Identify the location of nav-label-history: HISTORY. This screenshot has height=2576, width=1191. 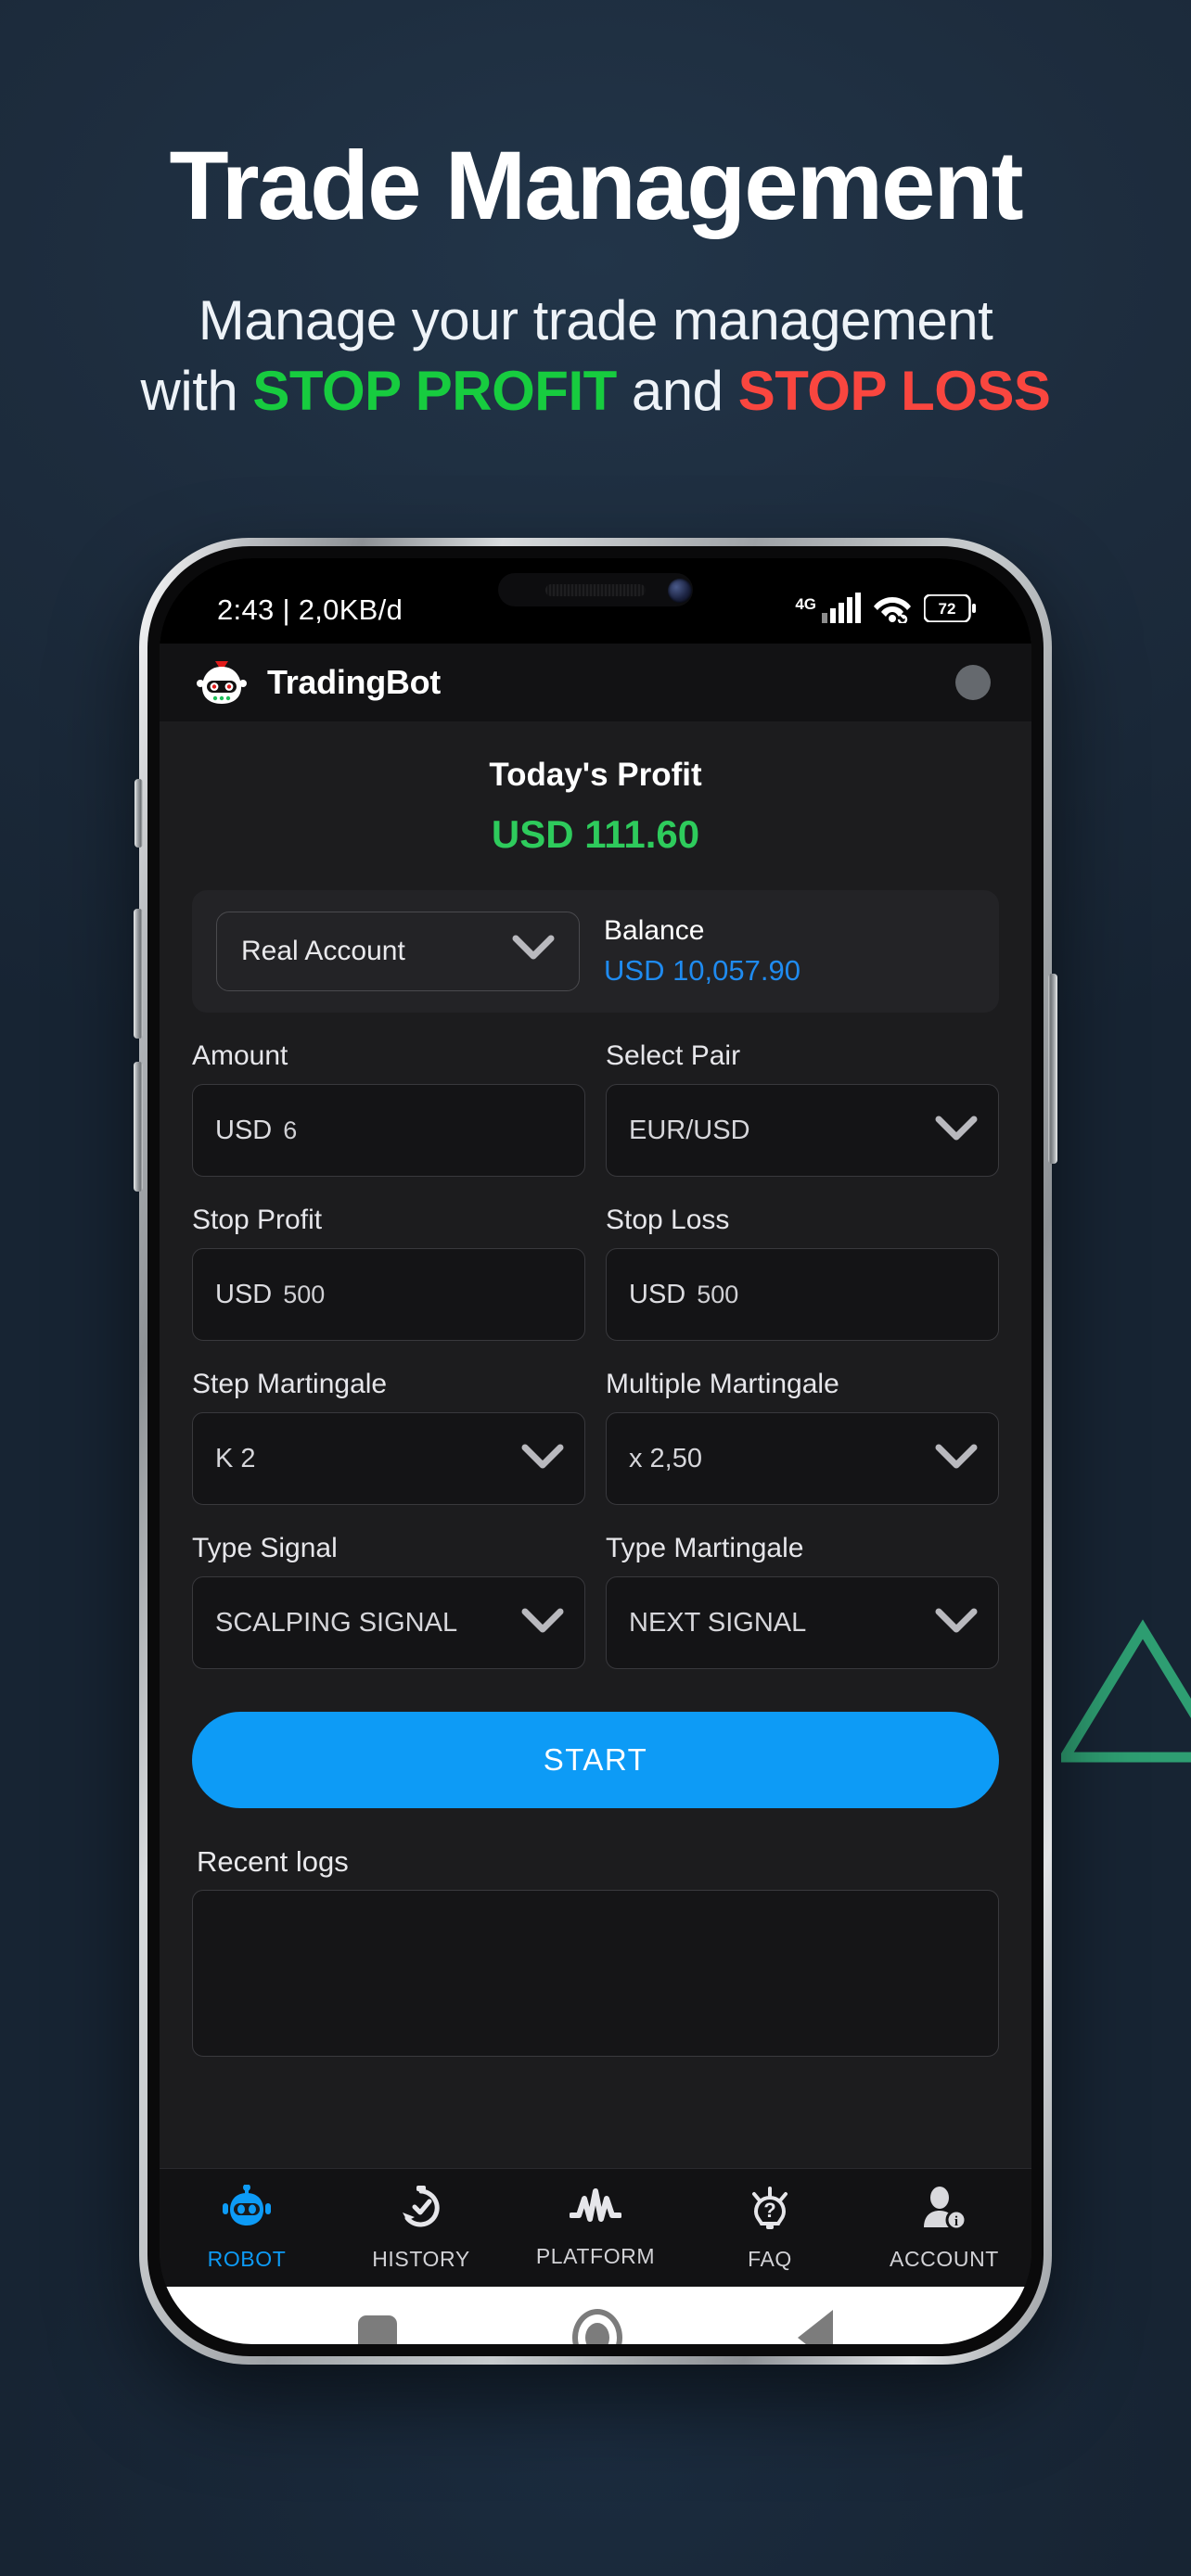
(421, 2259).